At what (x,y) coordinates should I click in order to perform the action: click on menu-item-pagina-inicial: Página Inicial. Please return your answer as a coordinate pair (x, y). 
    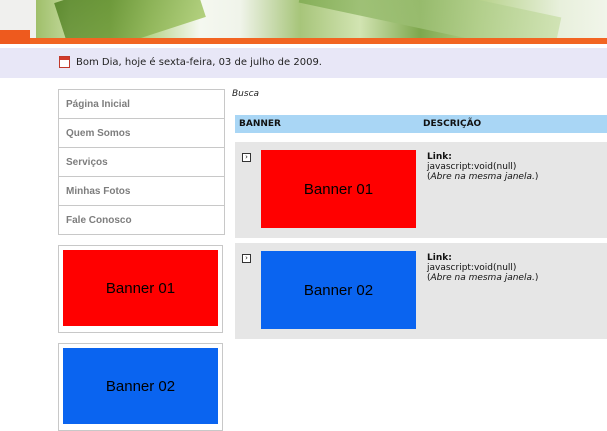
    Looking at the image, I should click on (141, 104).